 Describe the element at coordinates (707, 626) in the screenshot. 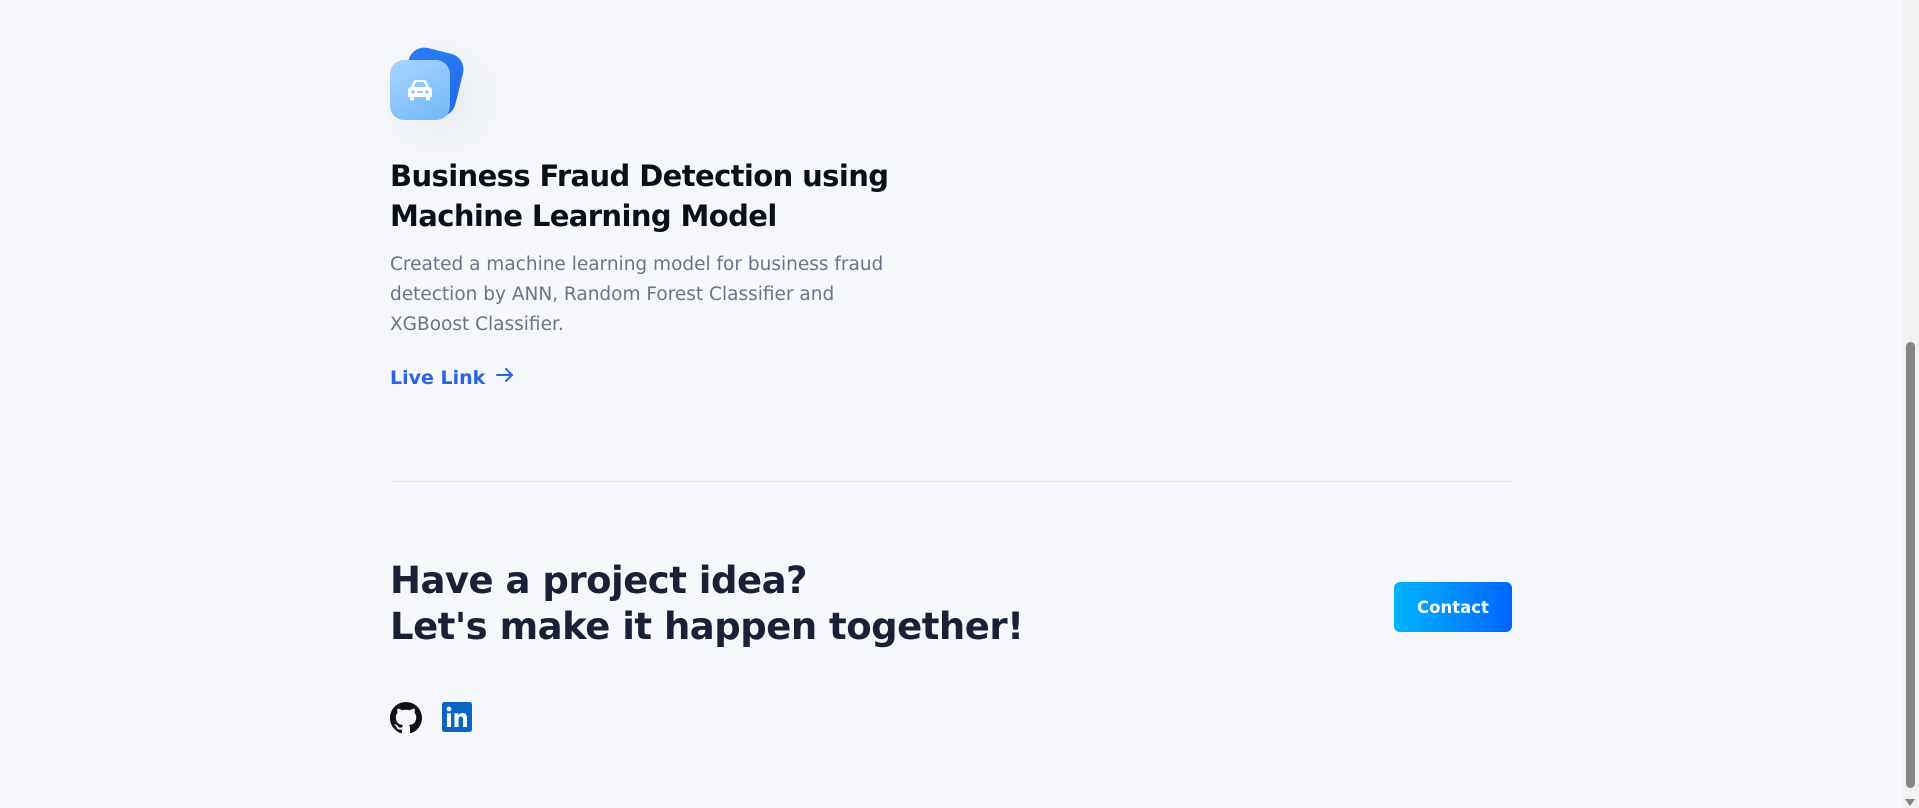

I see `cta-line-2: Let's make it happen together!` at that location.